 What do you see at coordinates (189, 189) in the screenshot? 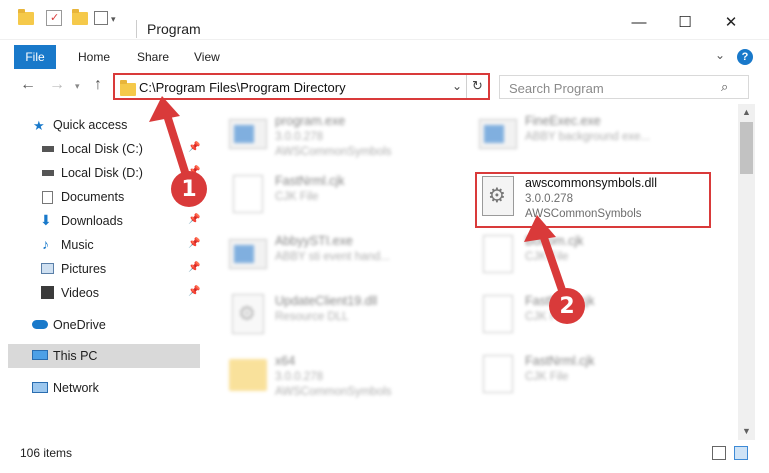
I see `step-1-callout: 1` at bounding box center [189, 189].